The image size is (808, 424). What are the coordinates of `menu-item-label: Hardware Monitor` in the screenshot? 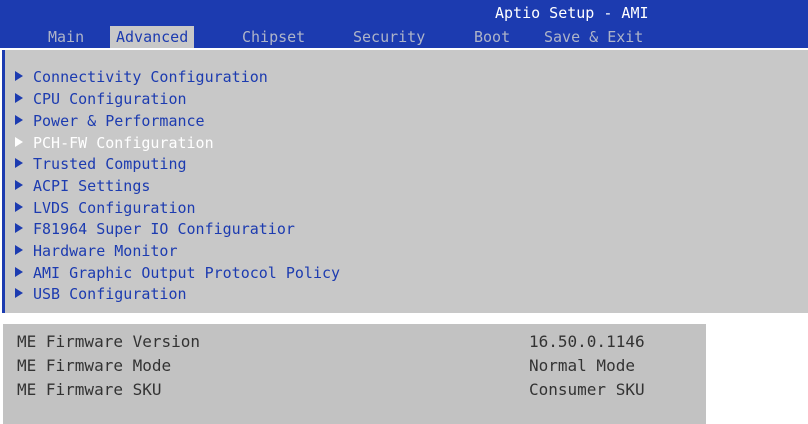 It's located at (105, 251).